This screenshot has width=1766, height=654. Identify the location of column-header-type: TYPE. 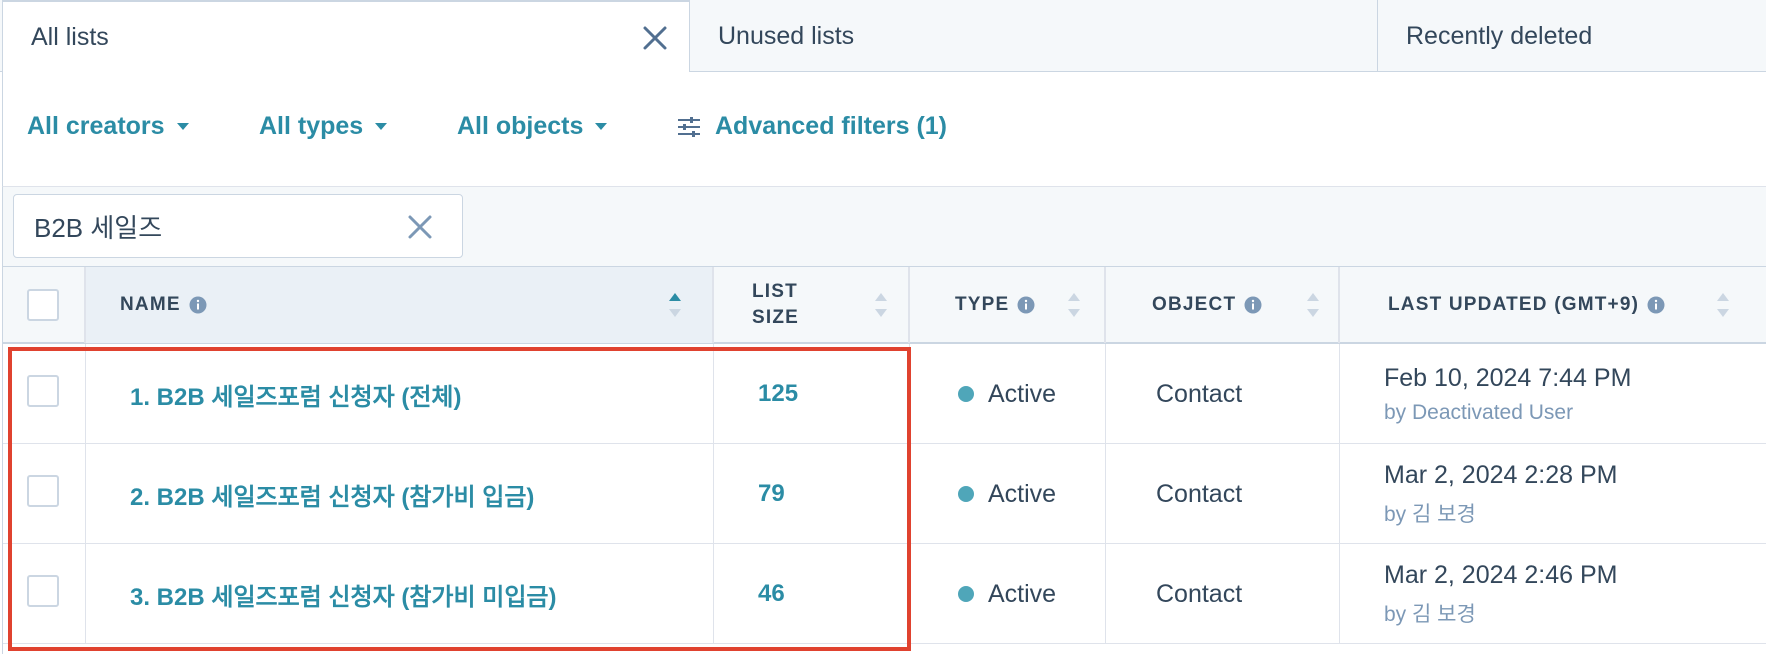
(1008, 305).